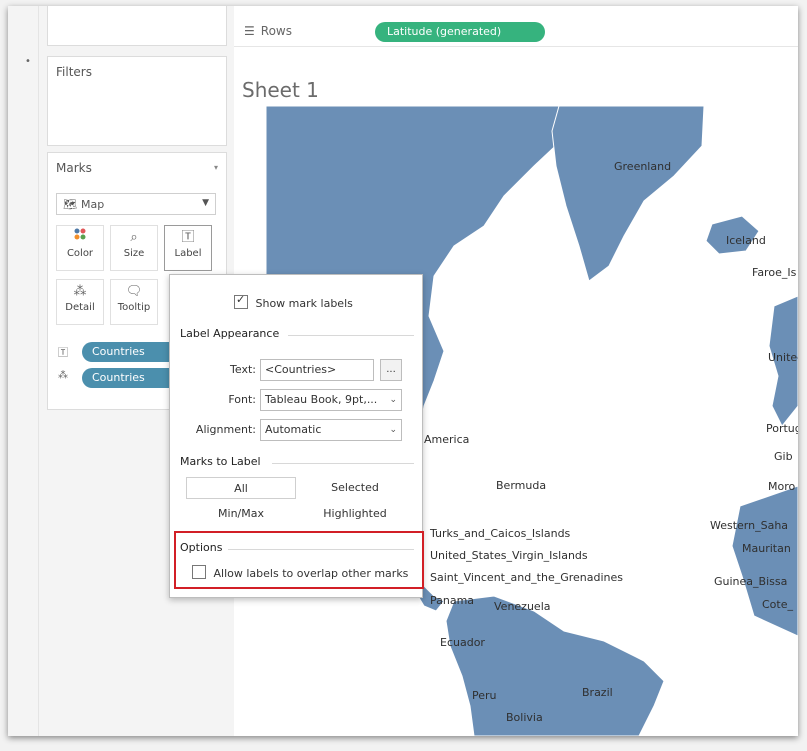  What do you see at coordinates (527, 577) in the screenshot?
I see `map-label: Saint_Vincent_and_the_Grenadines` at bounding box center [527, 577].